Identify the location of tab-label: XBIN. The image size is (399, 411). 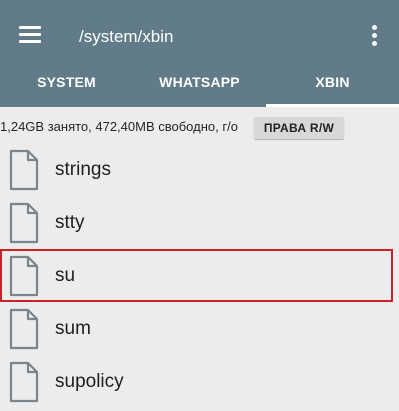
(332, 82).